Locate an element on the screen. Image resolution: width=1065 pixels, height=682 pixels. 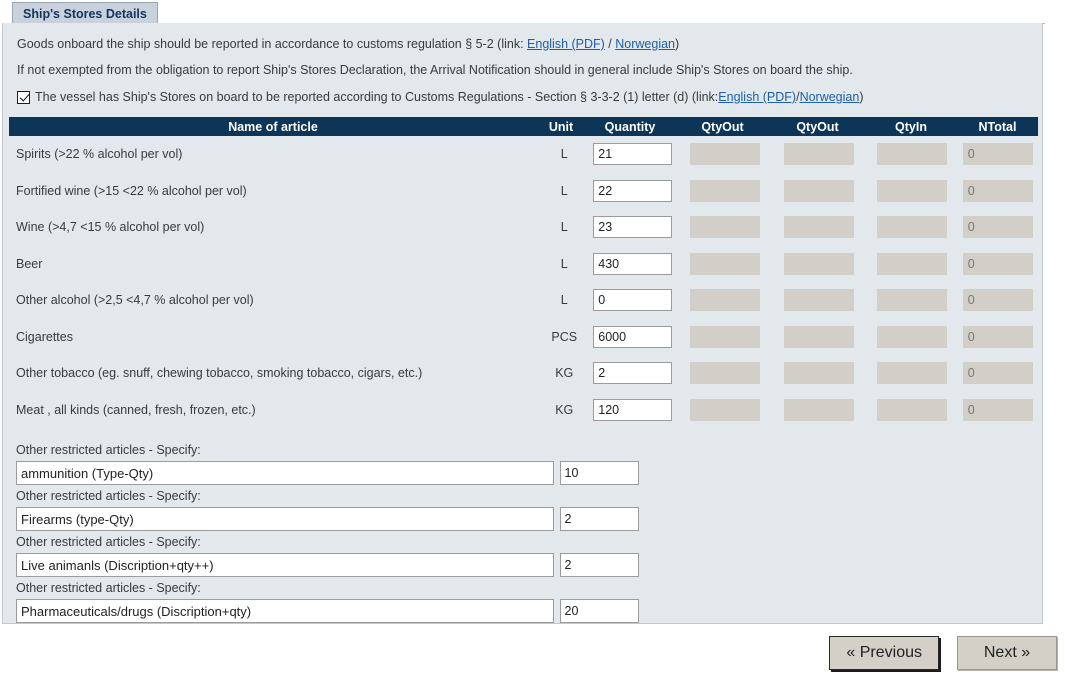
regulation-english-pdf-link: English (PDF) is located at coordinates (566, 44).